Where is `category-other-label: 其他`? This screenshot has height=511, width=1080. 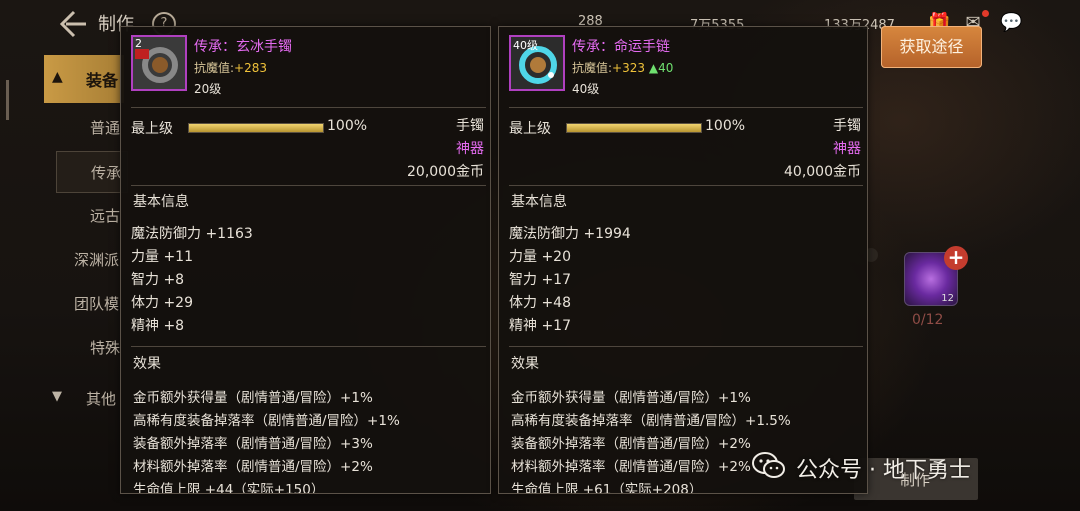 category-other-label: 其他 is located at coordinates (101, 399).